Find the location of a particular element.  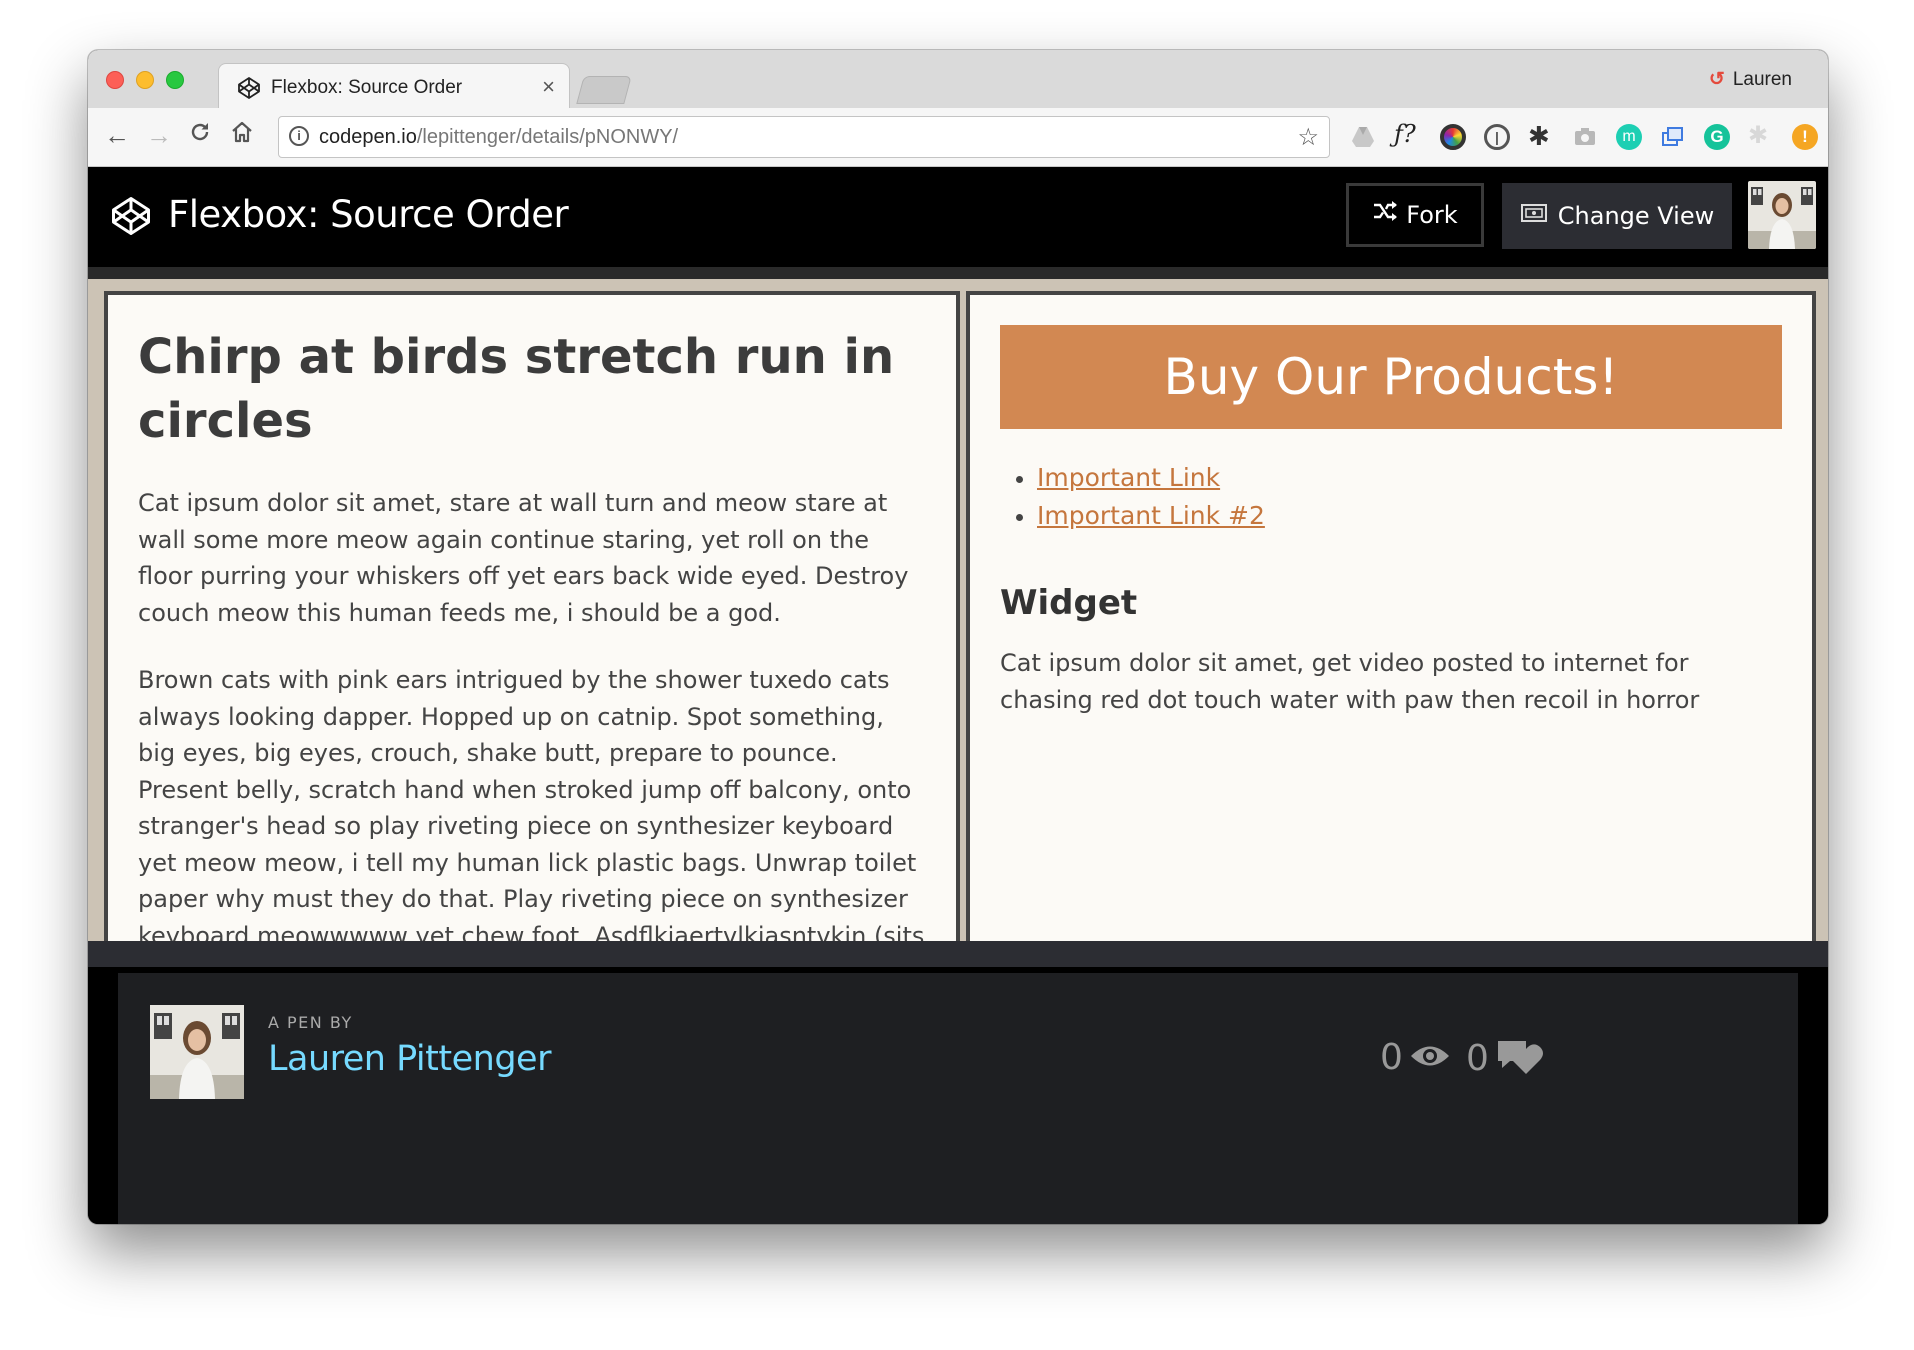

profile-button: ↺ Lauren is located at coordinates (1750, 79).